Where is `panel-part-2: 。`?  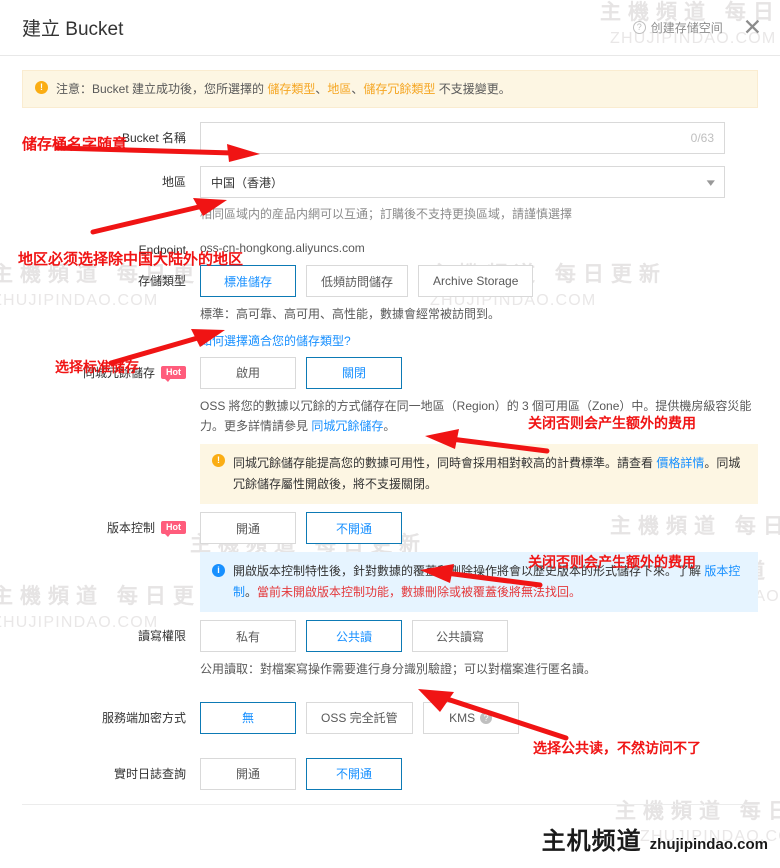 panel-part-2: 。 is located at coordinates (251, 592).